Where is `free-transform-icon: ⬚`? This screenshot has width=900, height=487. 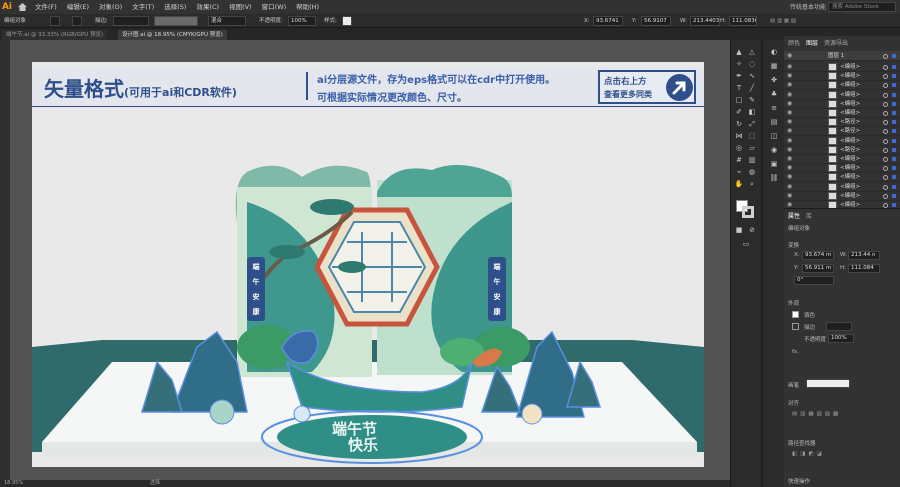
free-transform-icon: ⬚ is located at coordinates (752, 136).